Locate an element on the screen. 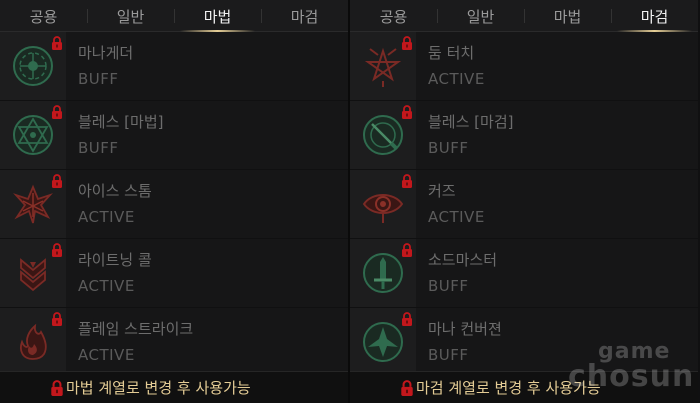  skill-row: 블레스 [마법] BUFF is located at coordinates (174, 135).